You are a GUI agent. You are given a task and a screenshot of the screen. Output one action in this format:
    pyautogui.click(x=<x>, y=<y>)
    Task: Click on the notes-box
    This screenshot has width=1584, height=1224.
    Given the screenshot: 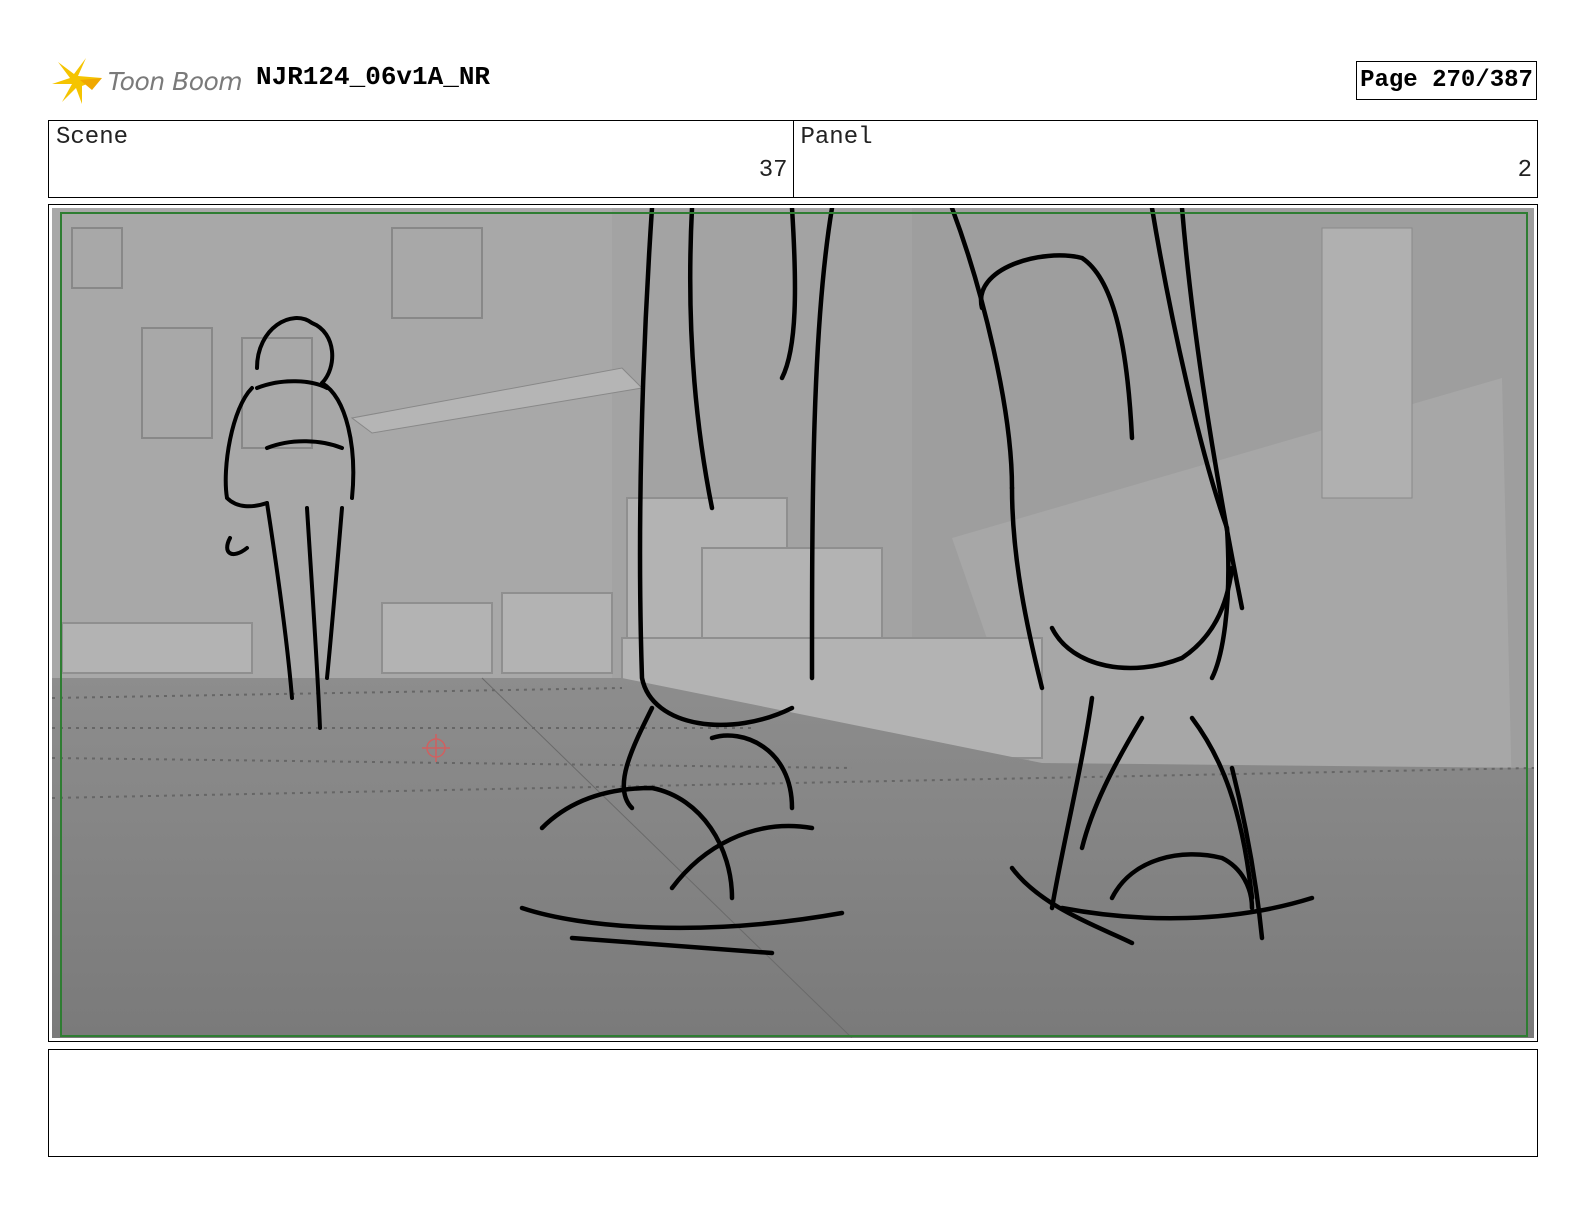 What is the action you would take?
    pyautogui.click(x=793, y=1103)
    